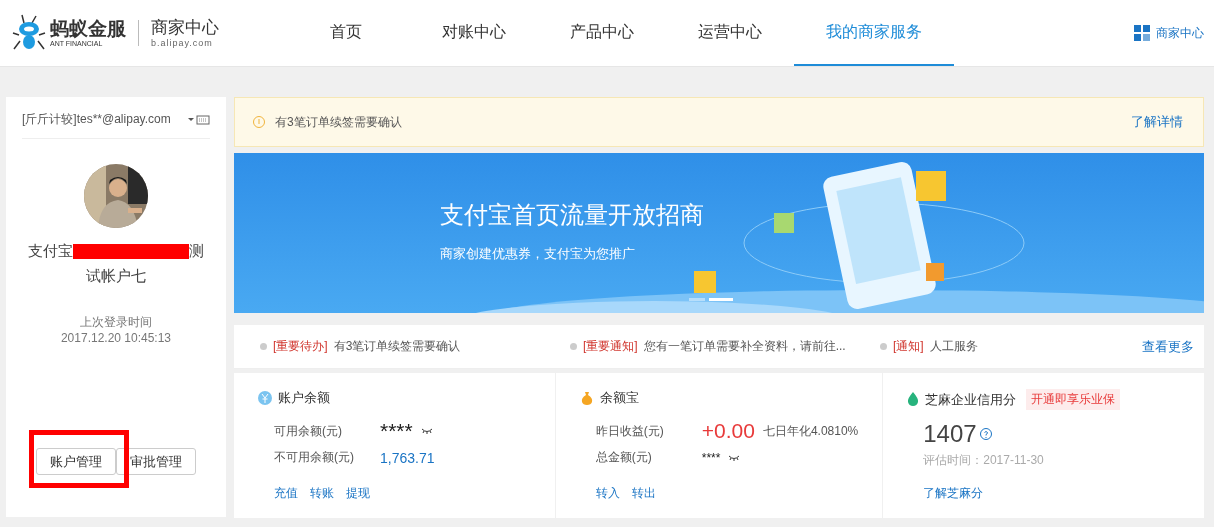 The height and width of the screenshot is (527, 1214). Describe the element at coordinates (474, 33) in the screenshot. I see `nav-tab: 对账中心` at that location.